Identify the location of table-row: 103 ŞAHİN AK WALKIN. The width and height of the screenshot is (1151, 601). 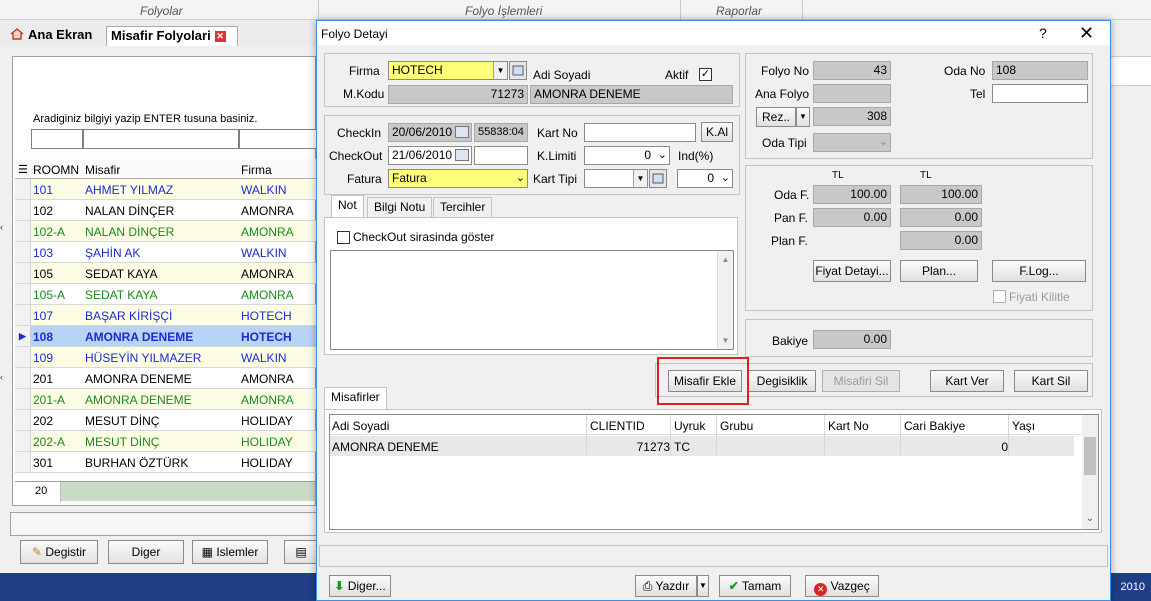
(166, 252).